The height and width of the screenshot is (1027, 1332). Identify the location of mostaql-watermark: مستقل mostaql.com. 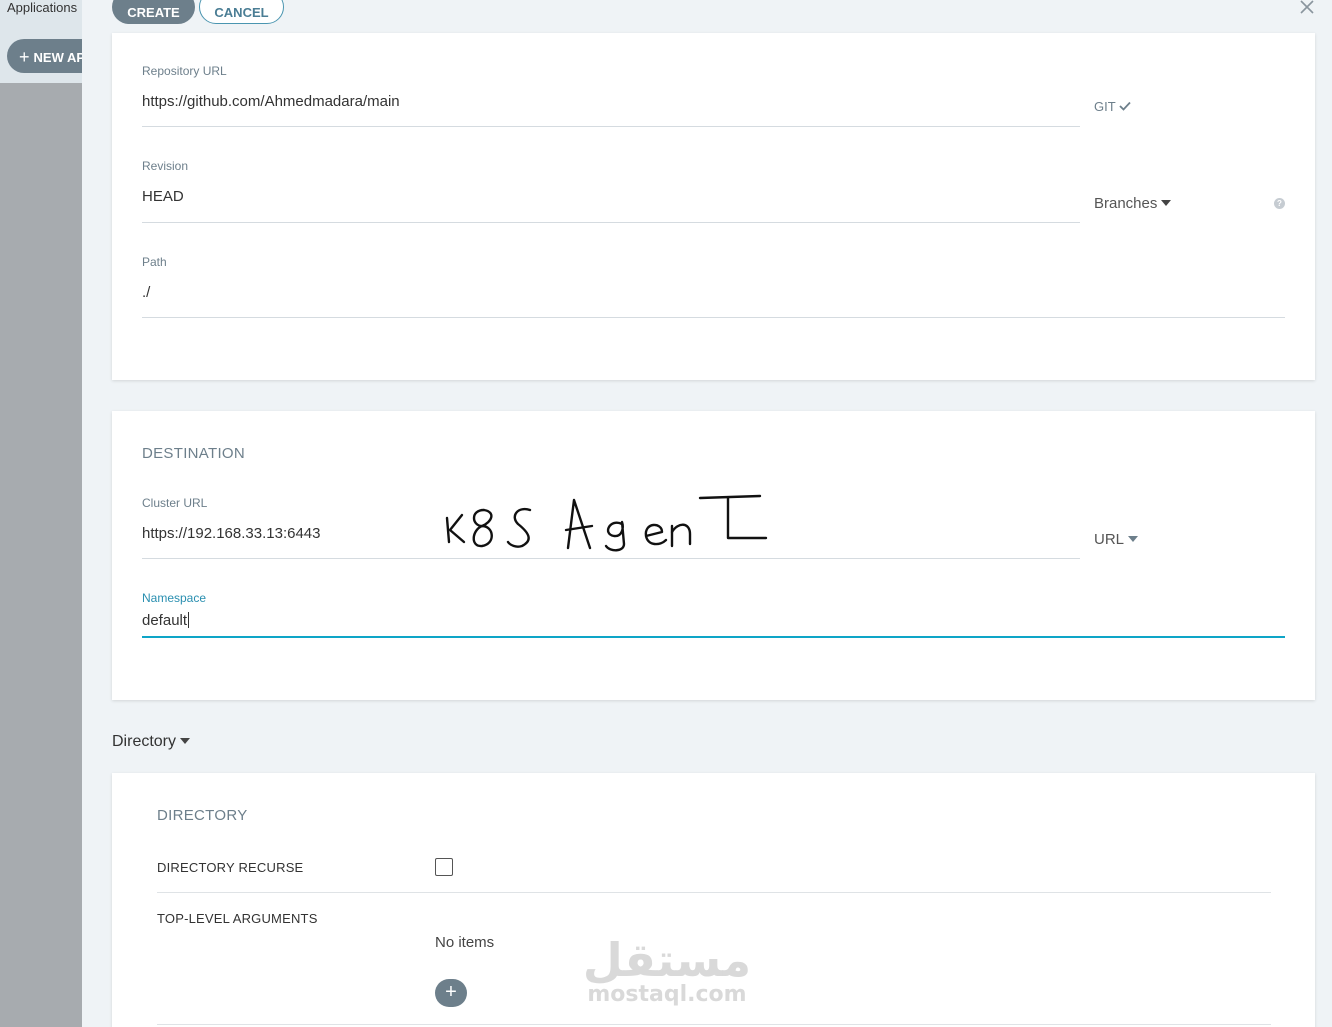
(667, 970).